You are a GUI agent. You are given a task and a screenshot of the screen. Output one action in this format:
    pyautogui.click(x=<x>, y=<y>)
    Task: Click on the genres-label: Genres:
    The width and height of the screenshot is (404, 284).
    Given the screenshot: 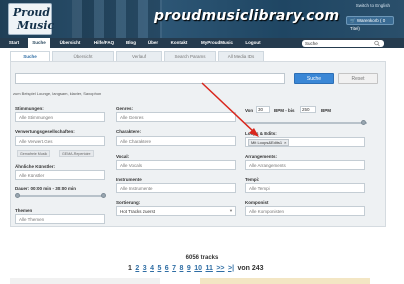 What is the action you would take?
    pyautogui.click(x=125, y=108)
    